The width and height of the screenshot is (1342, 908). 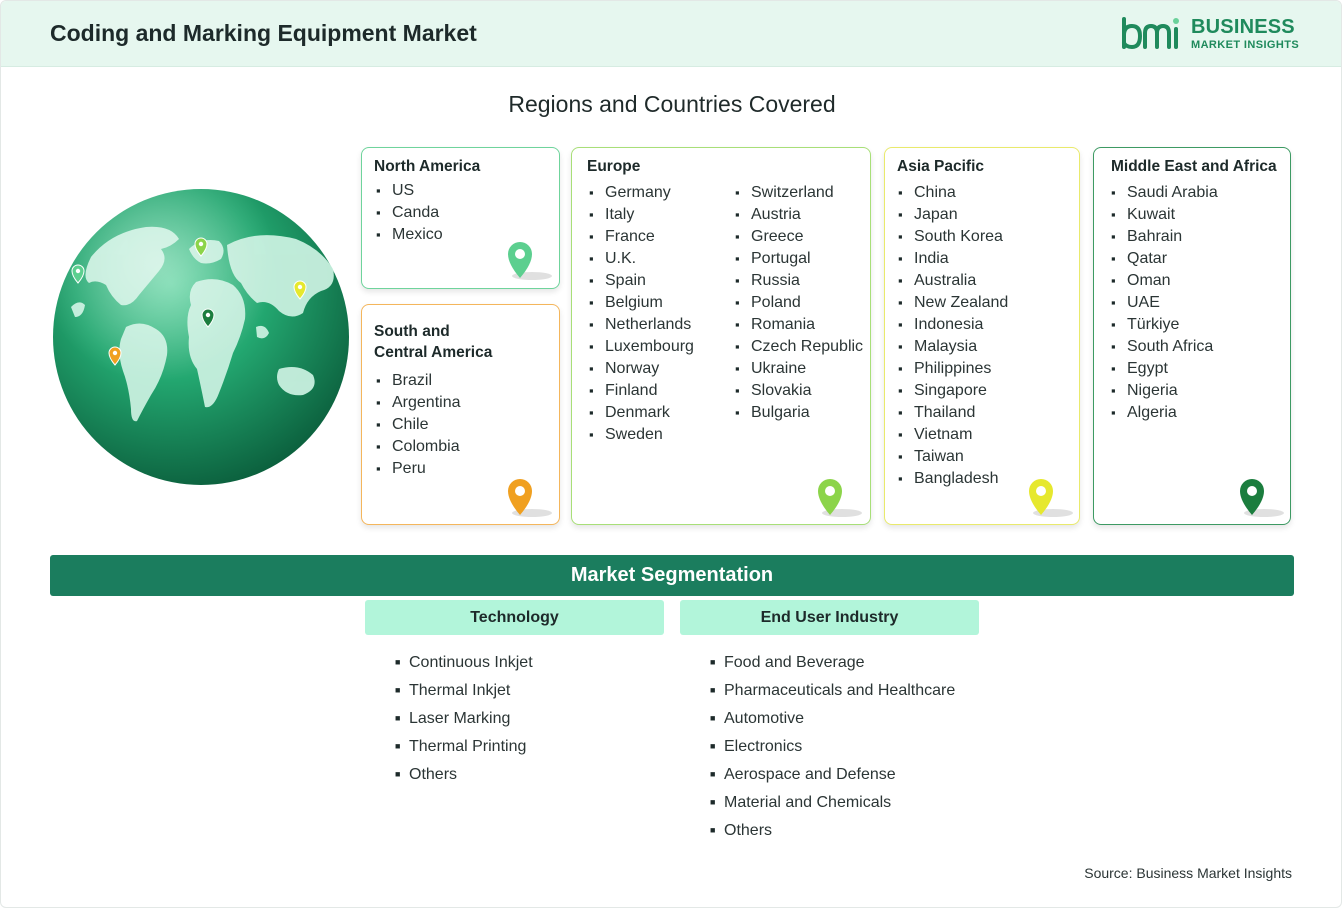 I want to click on list-item: Laser Marking, so click(x=464, y=718).